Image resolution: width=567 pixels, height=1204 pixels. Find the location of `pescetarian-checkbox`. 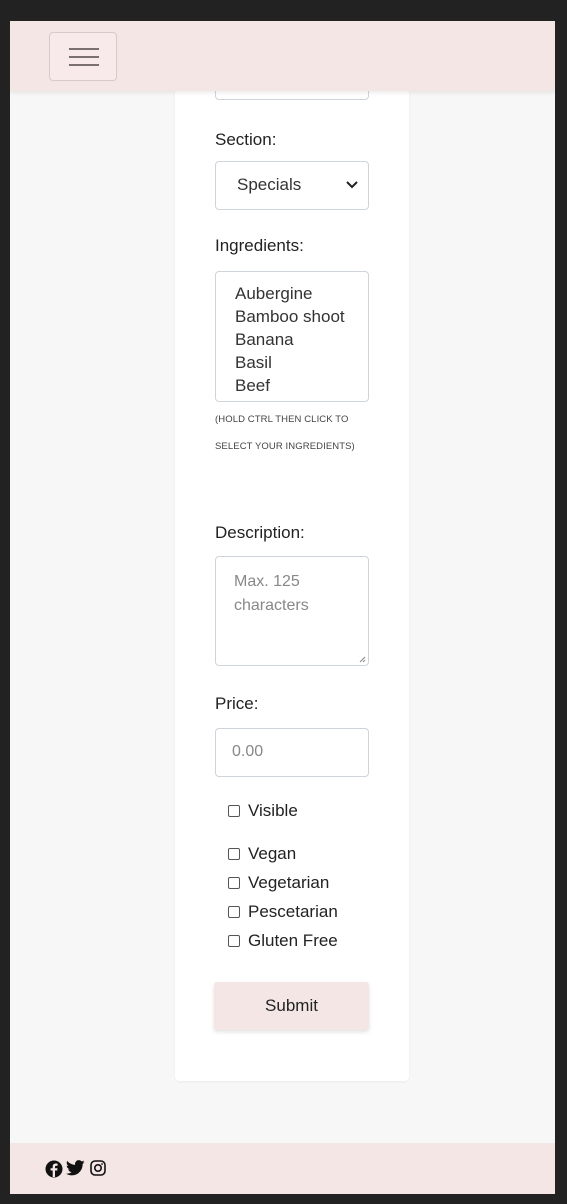

pescetarian-checkbox is located at coordinates (234, 912).